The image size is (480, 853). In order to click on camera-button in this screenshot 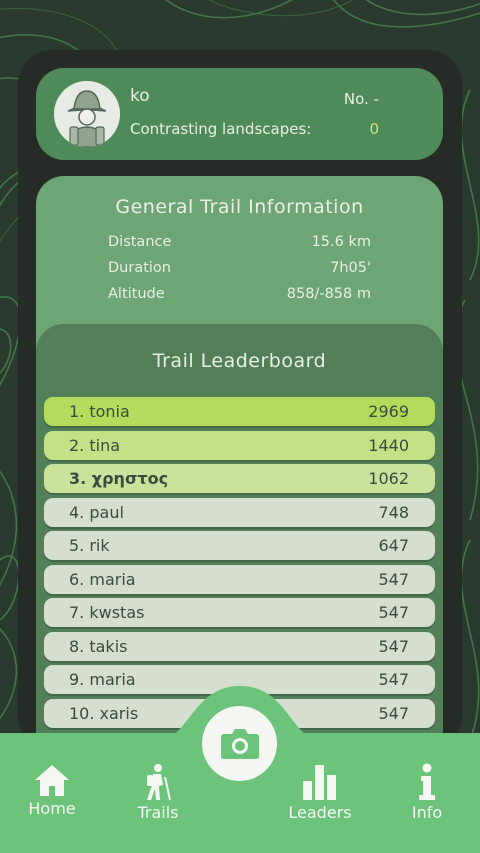, I will do `click(239, 743)`.